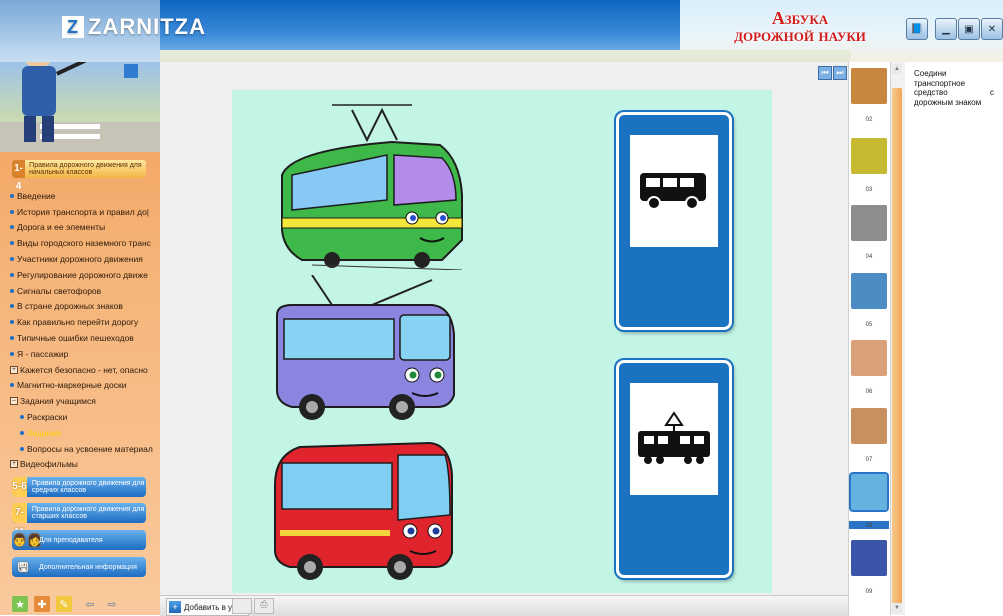 Image resolution: width=1003 pixels, height=616 pixels. Describe the element at coordinates (36, 195) in the screenshot. I see `sidebar-item-label: Введение` at that location.